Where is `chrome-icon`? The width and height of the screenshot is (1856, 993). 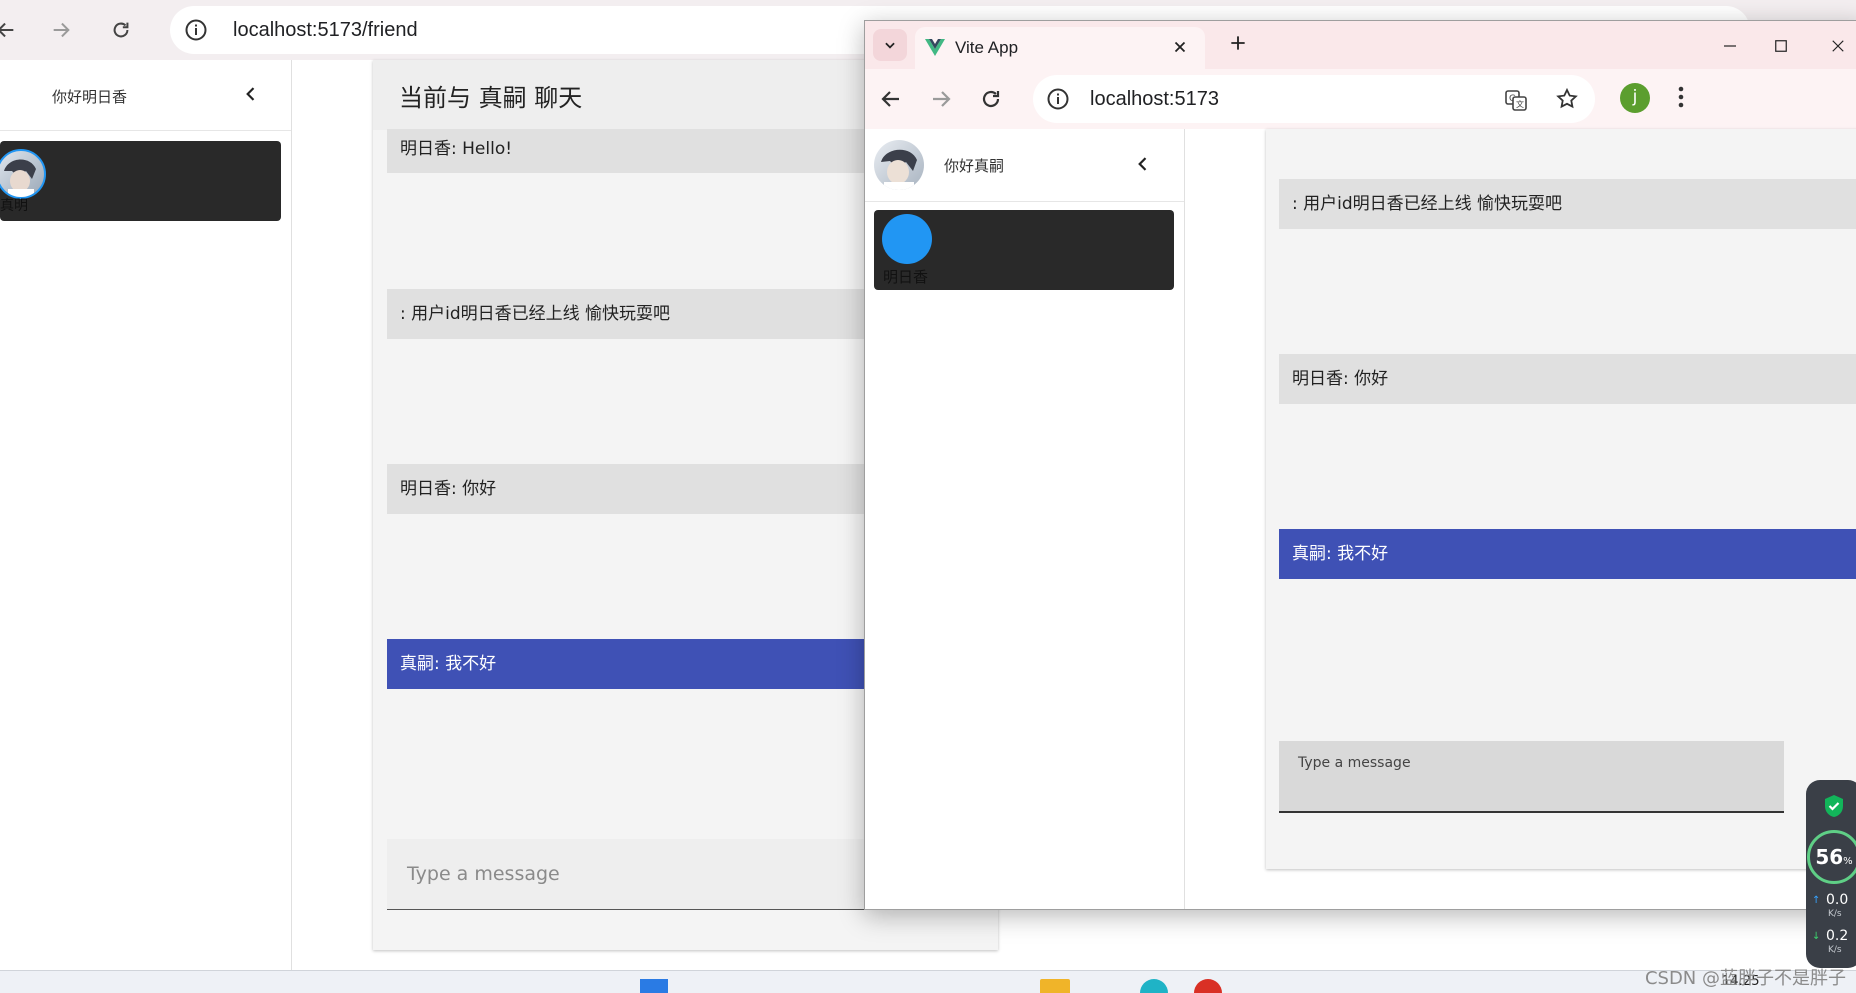
chrome-icon is located at coordinates (1208, 986).